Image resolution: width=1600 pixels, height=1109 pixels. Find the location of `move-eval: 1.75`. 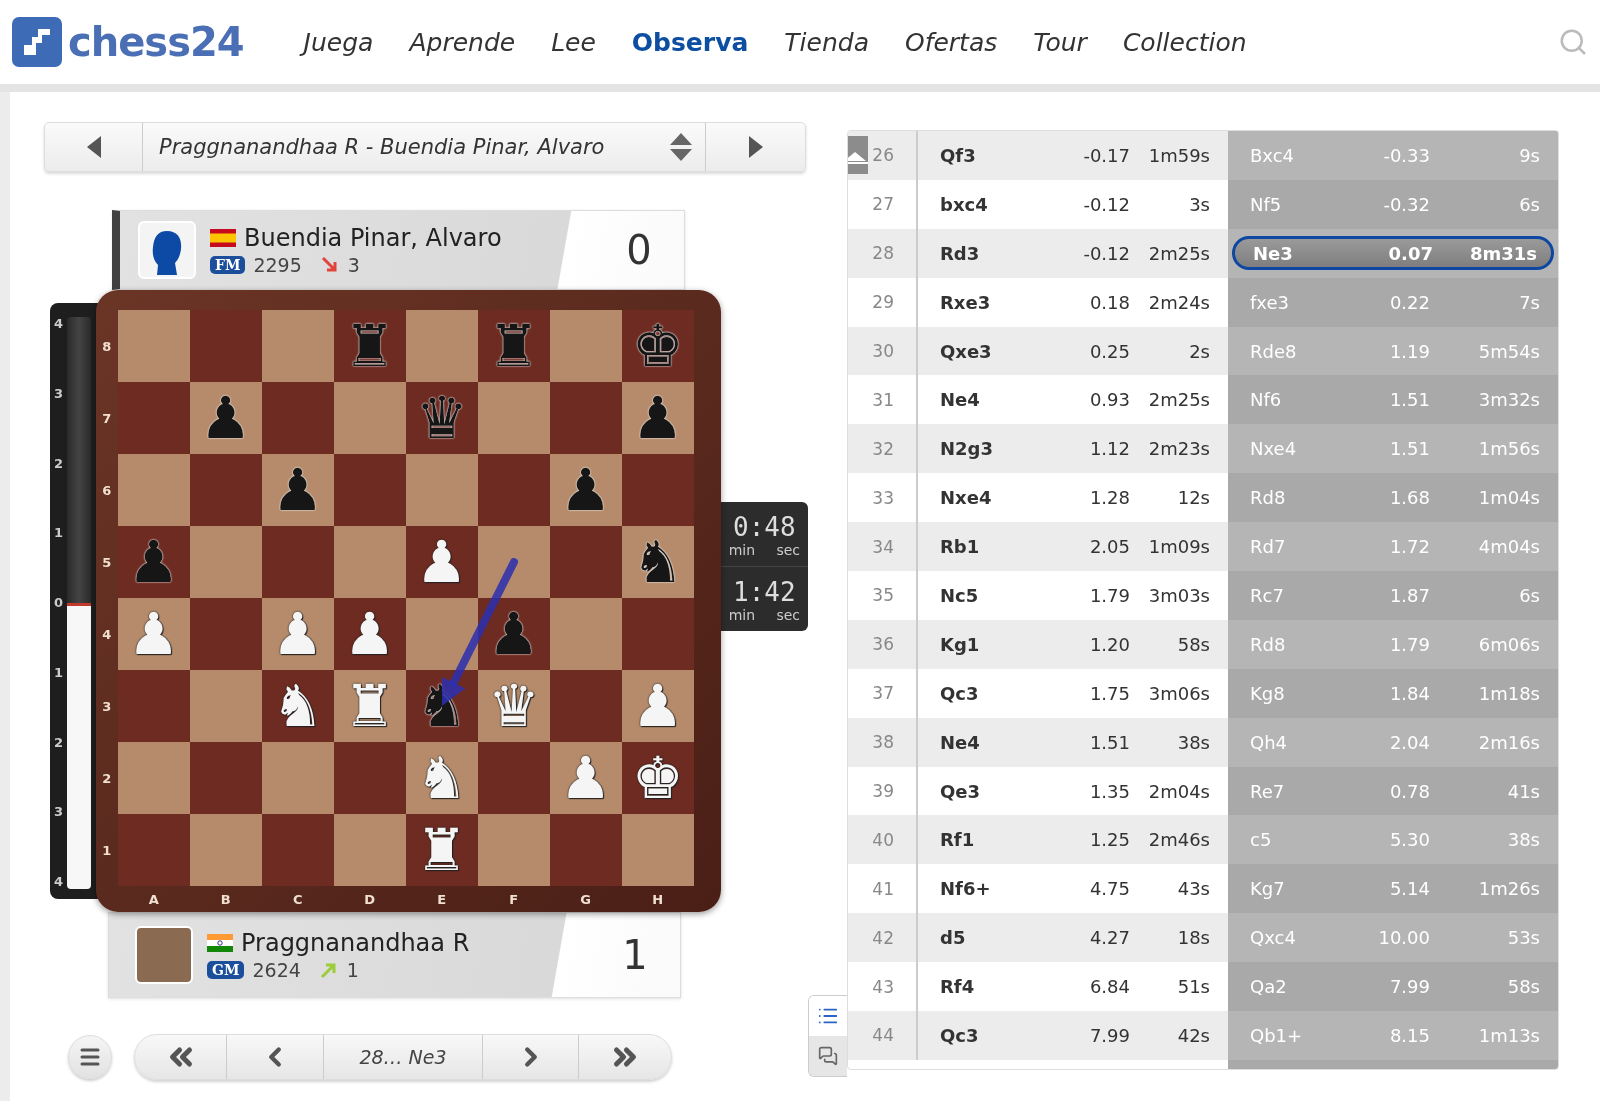

move-eval: 1.75 is located at coordinates (1109, 693).